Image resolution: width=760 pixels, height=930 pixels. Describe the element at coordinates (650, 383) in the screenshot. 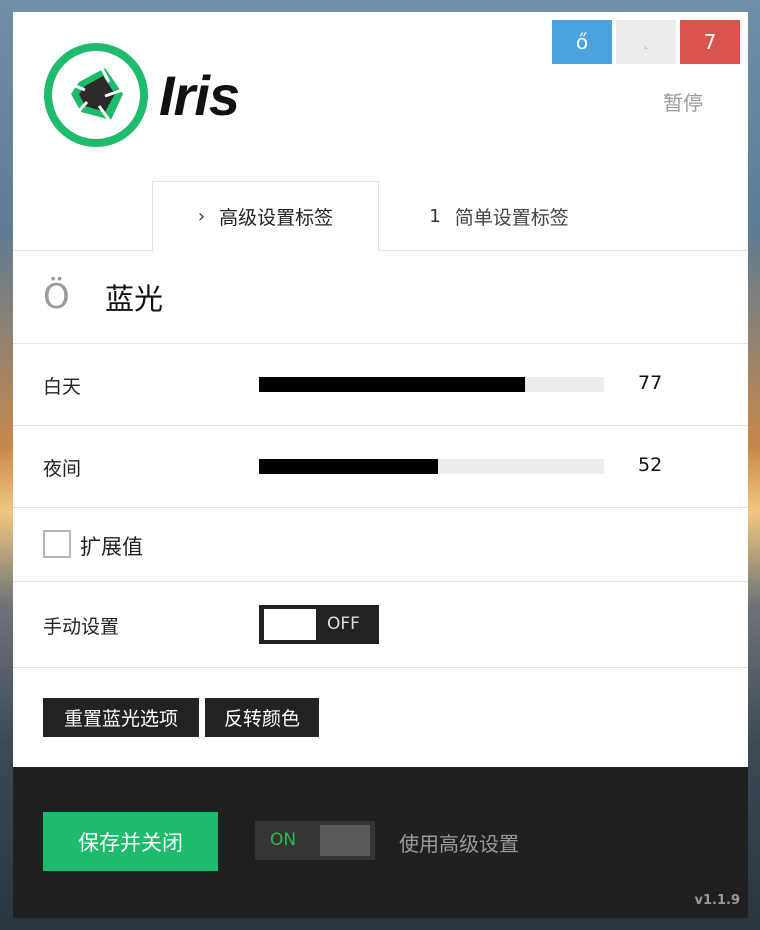

I see `day-value: 77` at that location.